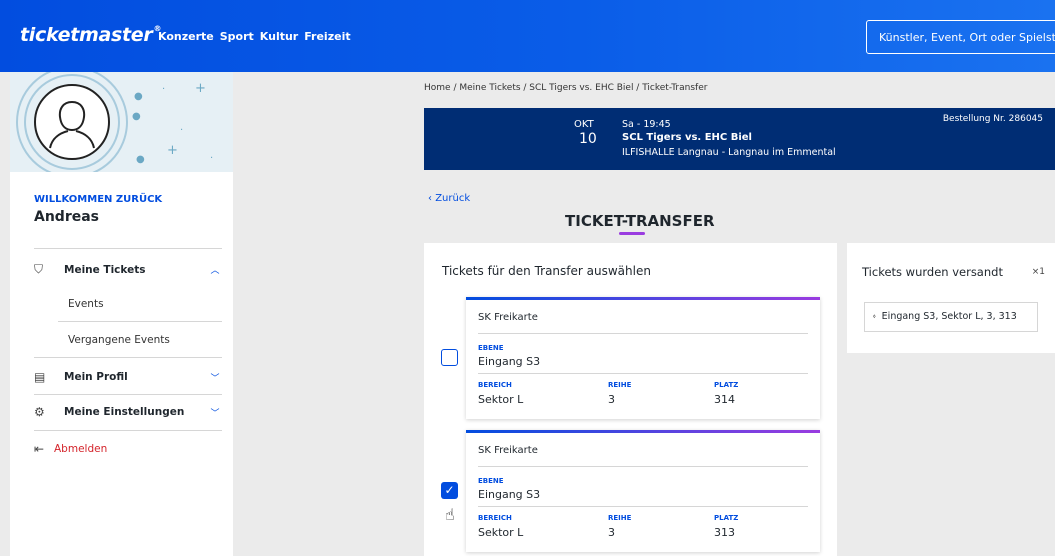  What do you see at coordinates (1038, 272) in the screenshot?
I see `sent-count: ×1` at bounding box center [1038, 272].